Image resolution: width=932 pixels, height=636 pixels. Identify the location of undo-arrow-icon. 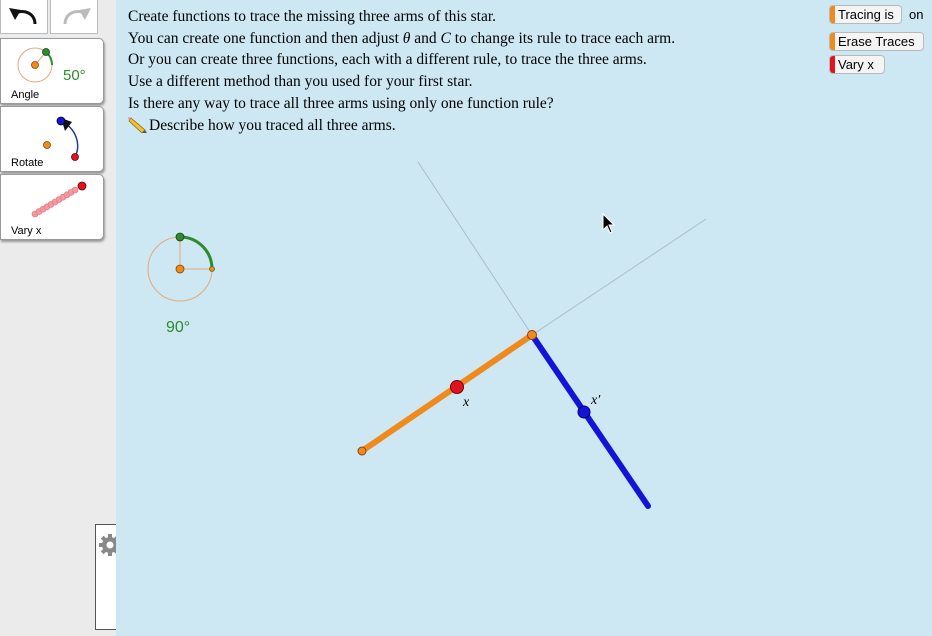
(23, 16).